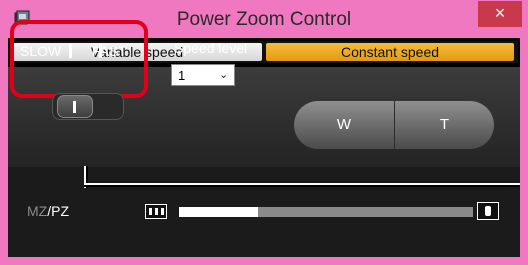 The height and width of the screenshot is (265, 528). Describe the element at coordinates (75, 106) in the screenshot. I see `switch-knob` at that location.